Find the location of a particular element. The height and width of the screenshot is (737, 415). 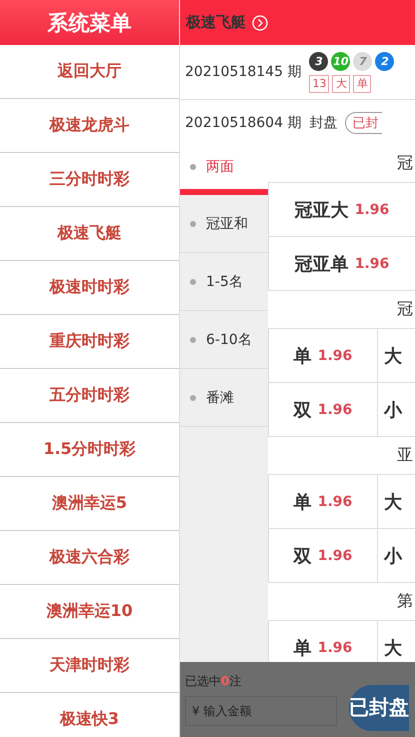

closed-button: 已封盘 is located at coordinates (379, 707).